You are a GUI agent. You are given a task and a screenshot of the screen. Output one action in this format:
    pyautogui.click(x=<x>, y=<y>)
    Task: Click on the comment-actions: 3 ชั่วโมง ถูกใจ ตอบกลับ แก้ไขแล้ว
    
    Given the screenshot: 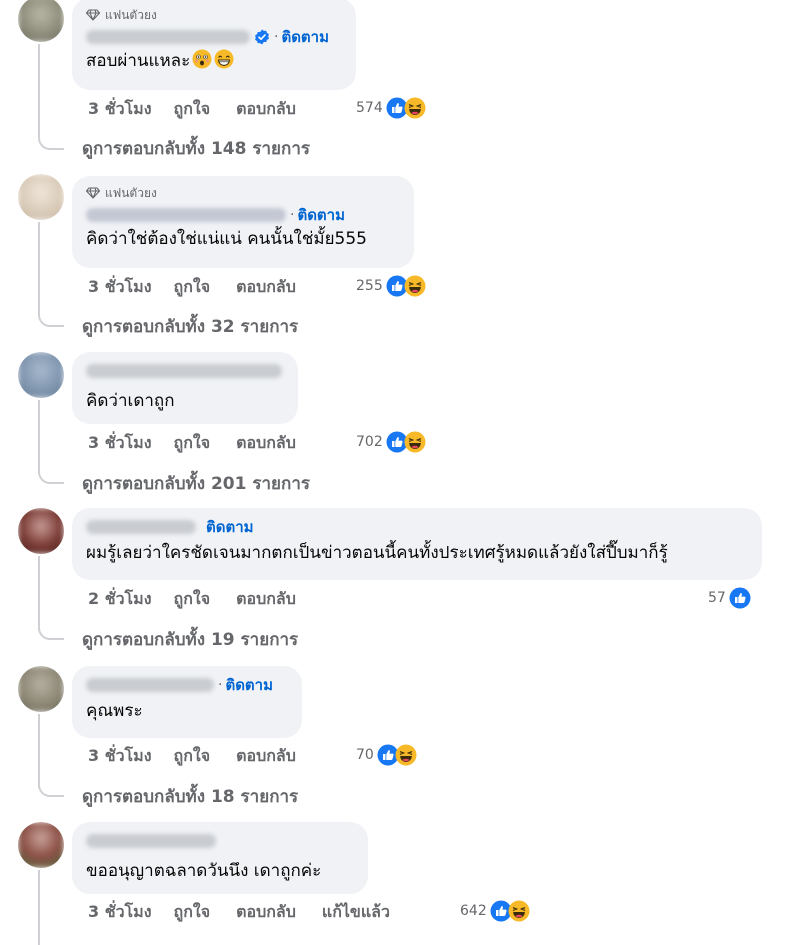 What is the action you would take?
    pyautogui.click(x=252, y=912)
    